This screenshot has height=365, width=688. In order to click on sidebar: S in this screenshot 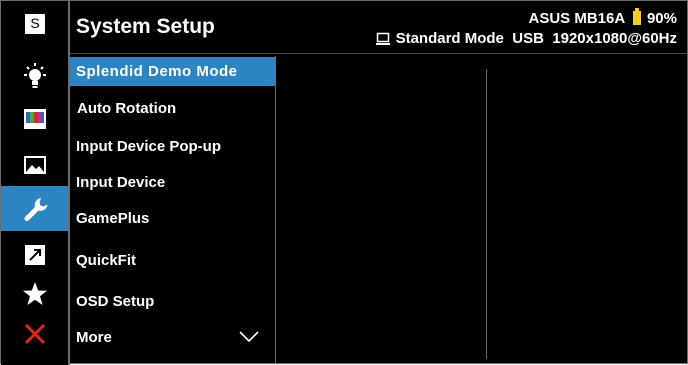, I will do `click(35, 183)`.